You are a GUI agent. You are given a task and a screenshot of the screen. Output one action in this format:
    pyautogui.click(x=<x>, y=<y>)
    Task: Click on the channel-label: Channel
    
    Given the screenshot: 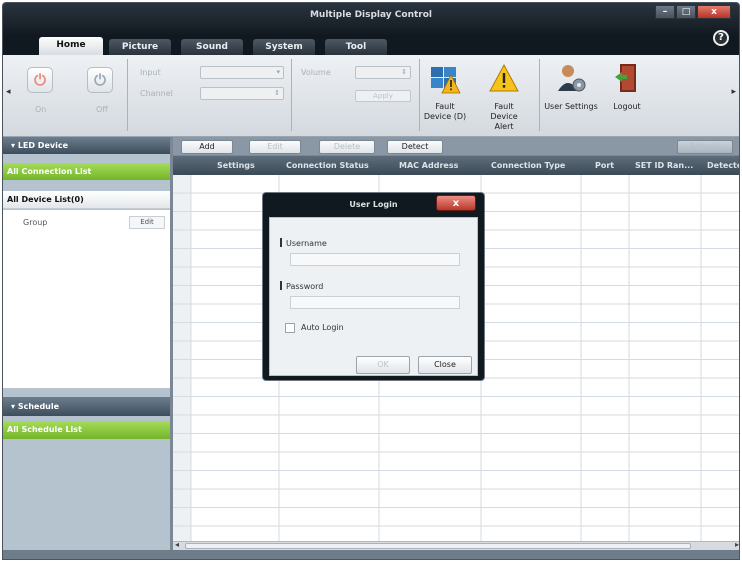 What is the action you would take?
    pyautogui.click(x=156, y=93)
    